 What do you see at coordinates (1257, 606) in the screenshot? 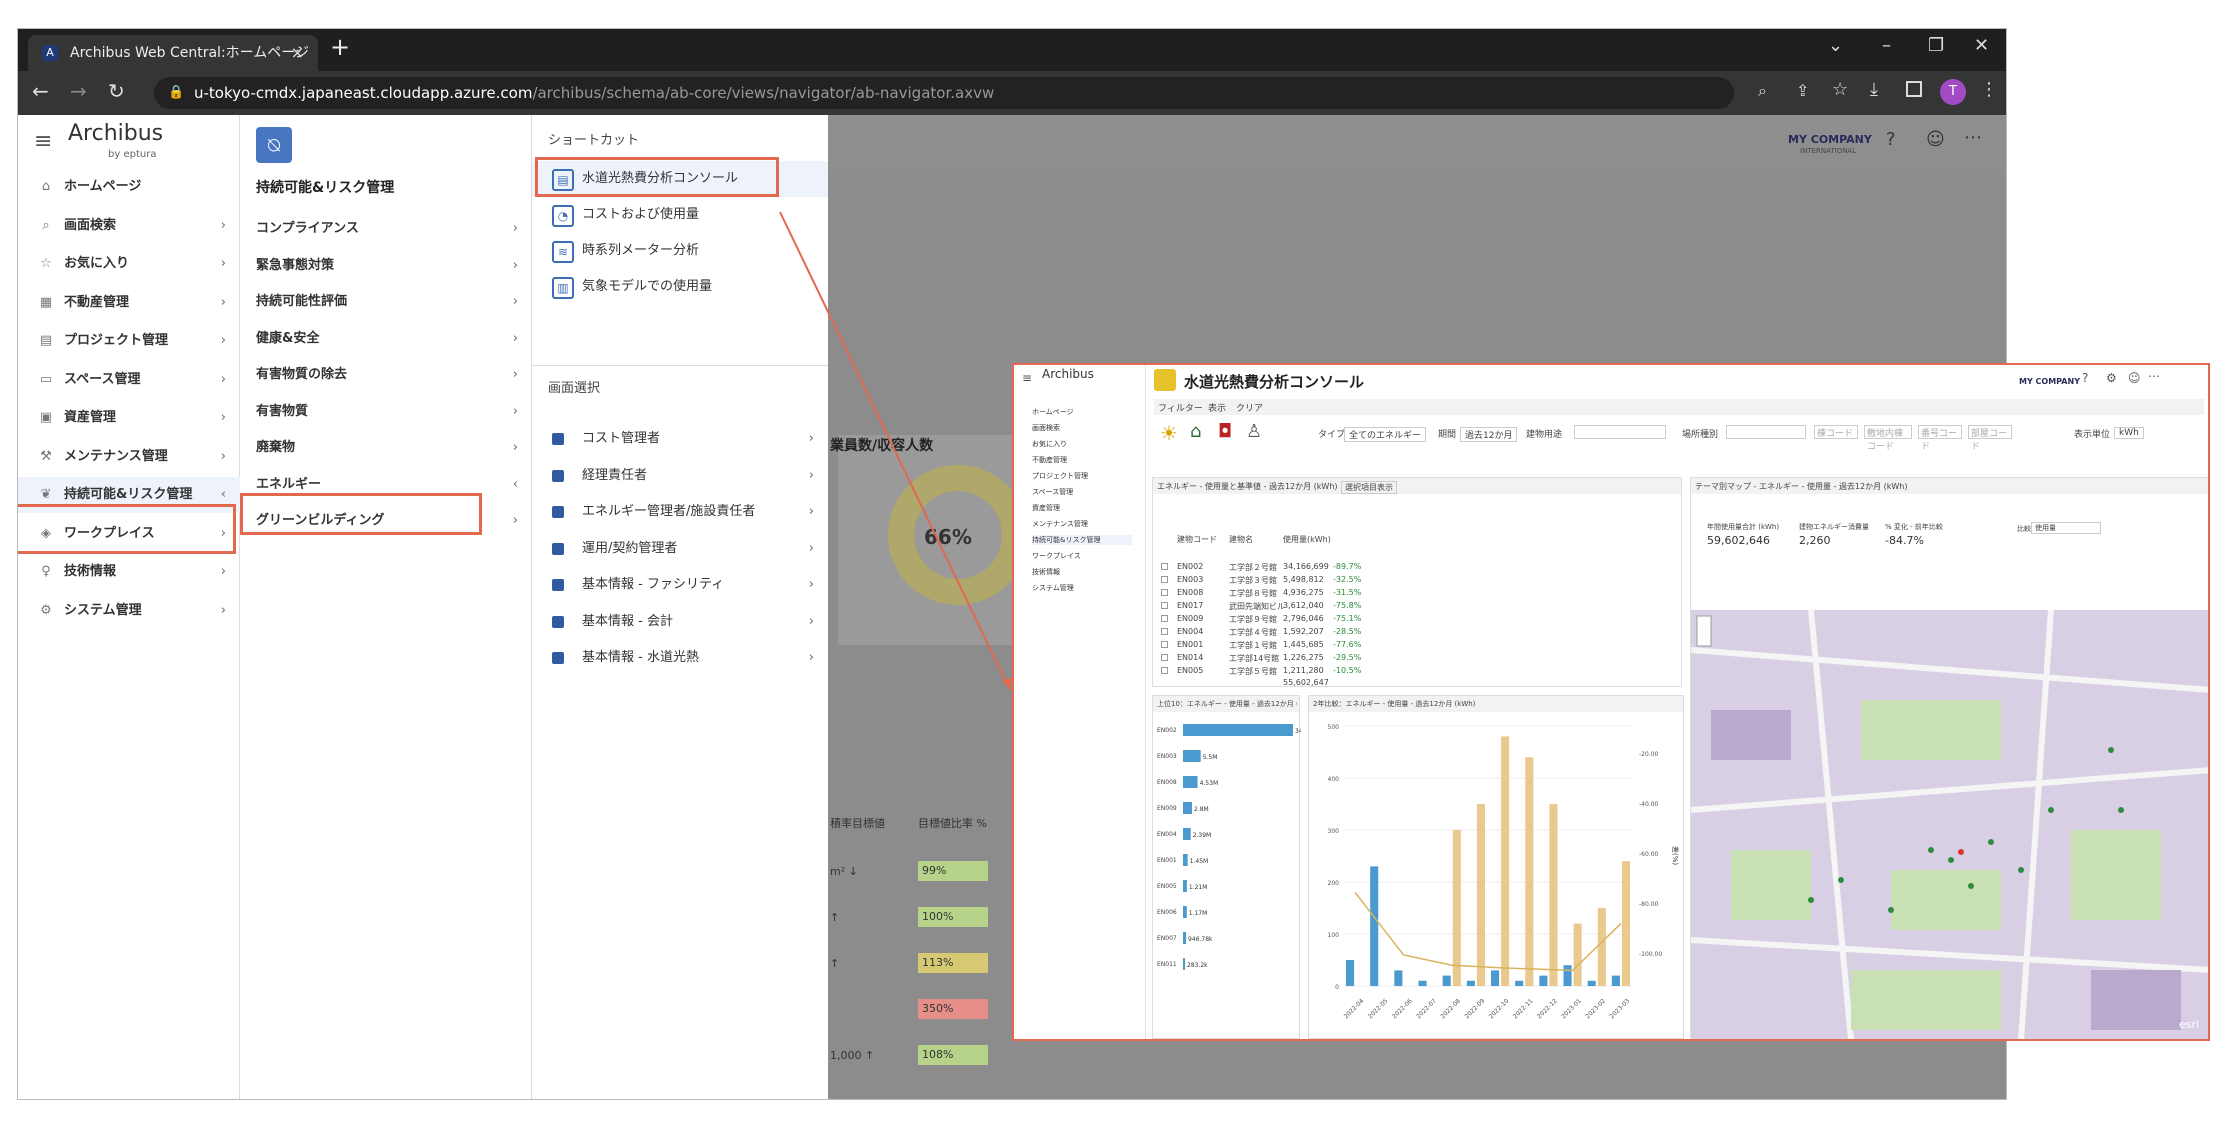
I see `row-name: 武田先端知ビル` at bounding box center [1257, 606].